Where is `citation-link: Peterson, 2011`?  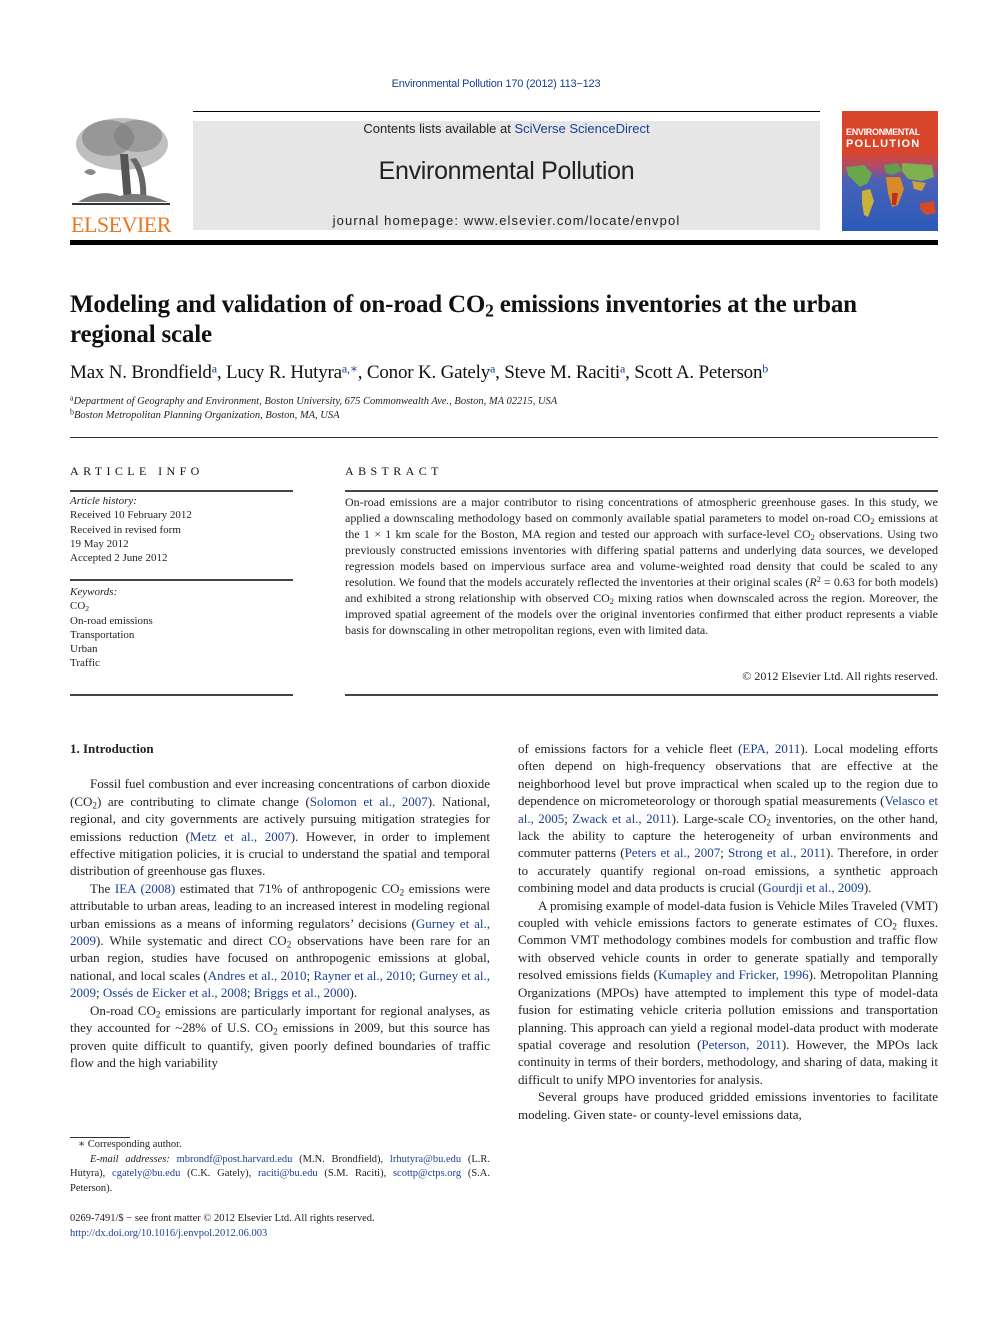
citation-link: Peterson, 2011 is located at coordinates (741, 1044).